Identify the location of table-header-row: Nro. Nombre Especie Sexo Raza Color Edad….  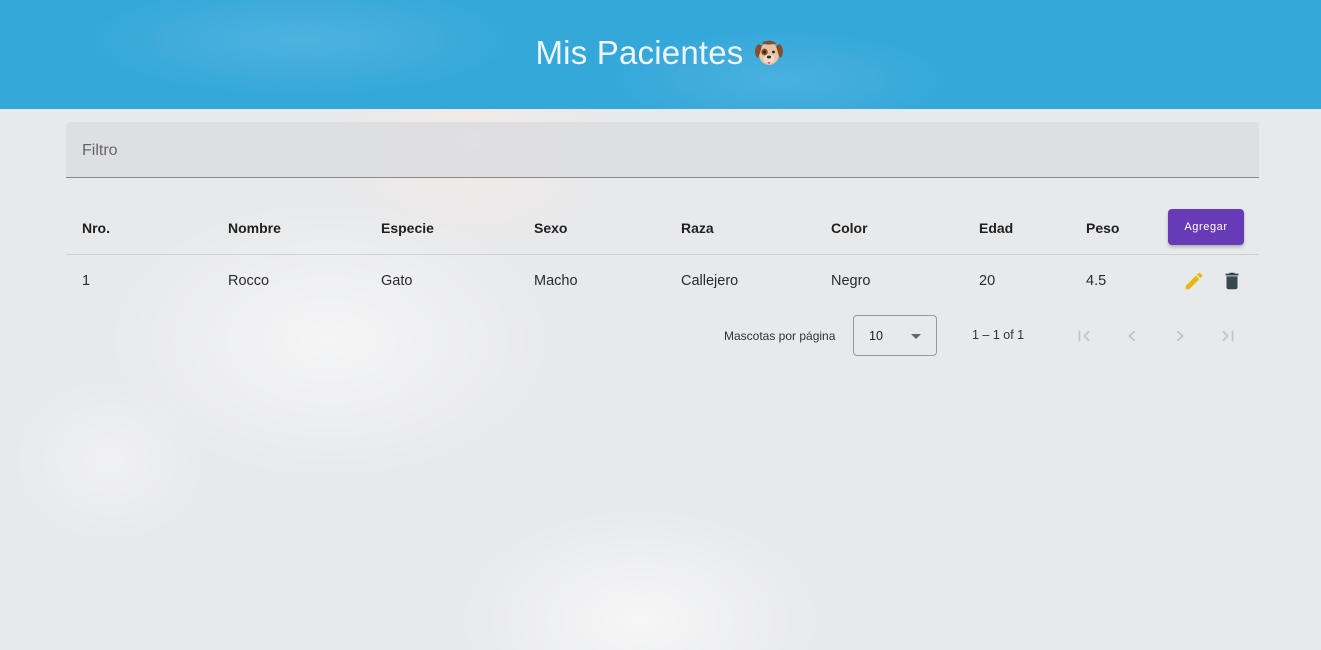
(662, 227).